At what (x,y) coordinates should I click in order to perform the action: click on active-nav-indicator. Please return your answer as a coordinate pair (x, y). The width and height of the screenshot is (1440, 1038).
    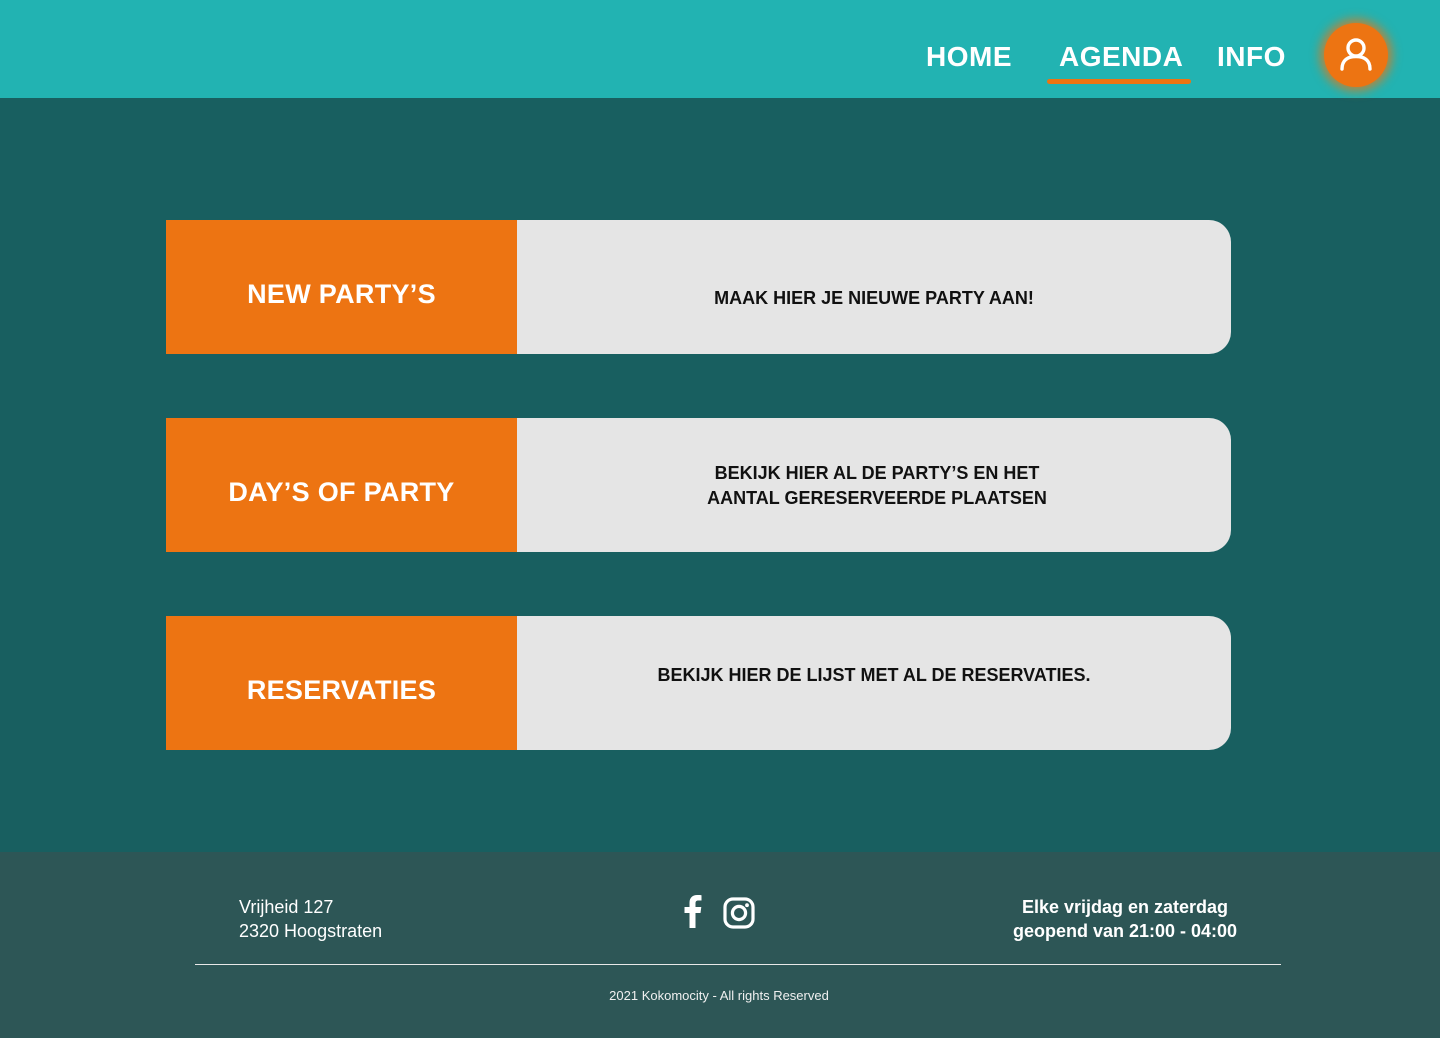
    Looking at the image, I should click on (1119, 81).